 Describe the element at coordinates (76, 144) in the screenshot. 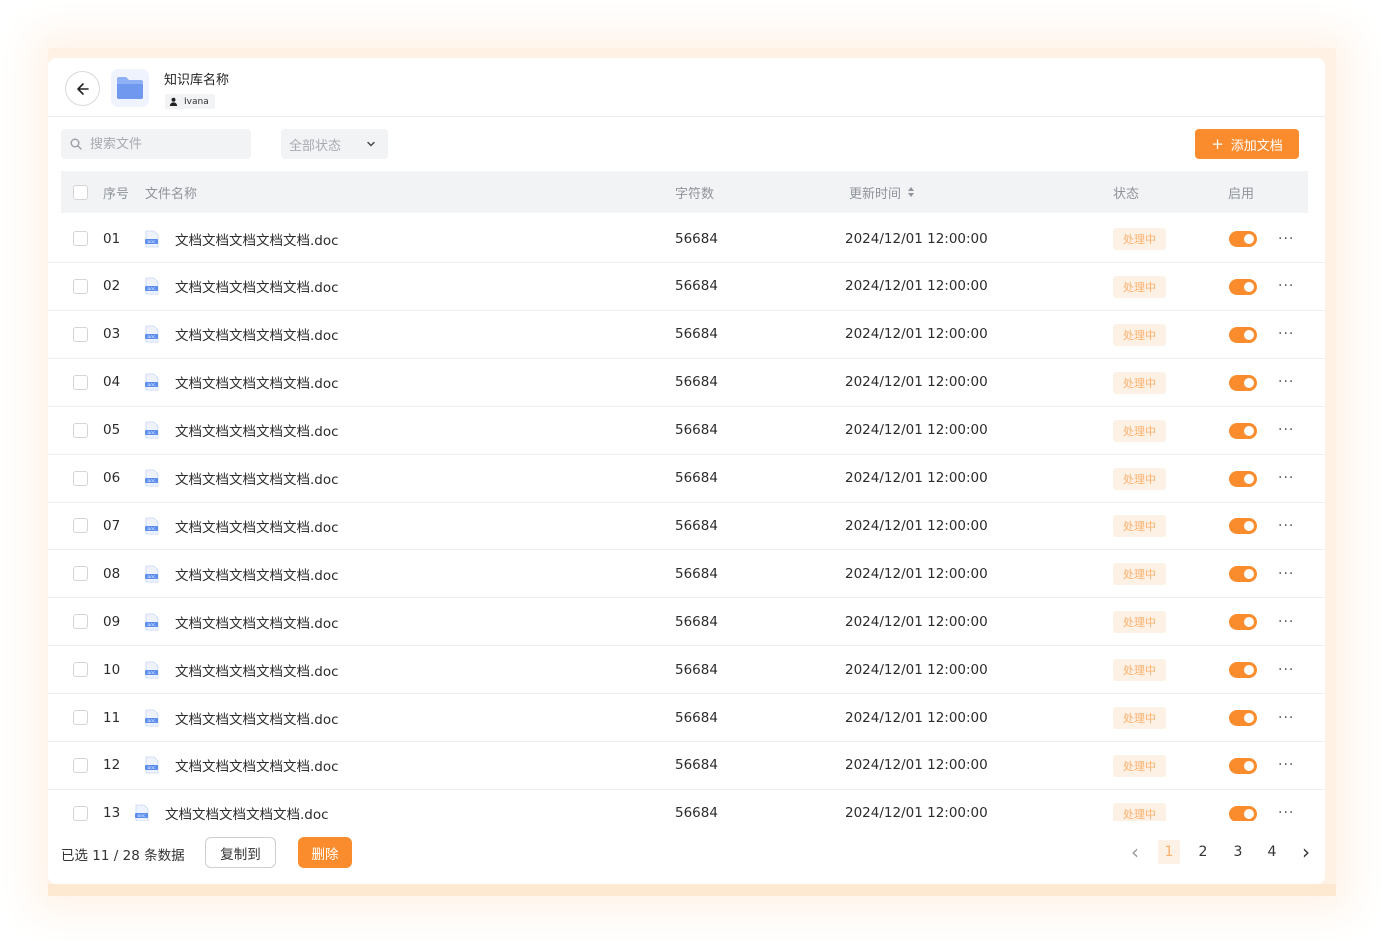

I see `search-icon` at that location.